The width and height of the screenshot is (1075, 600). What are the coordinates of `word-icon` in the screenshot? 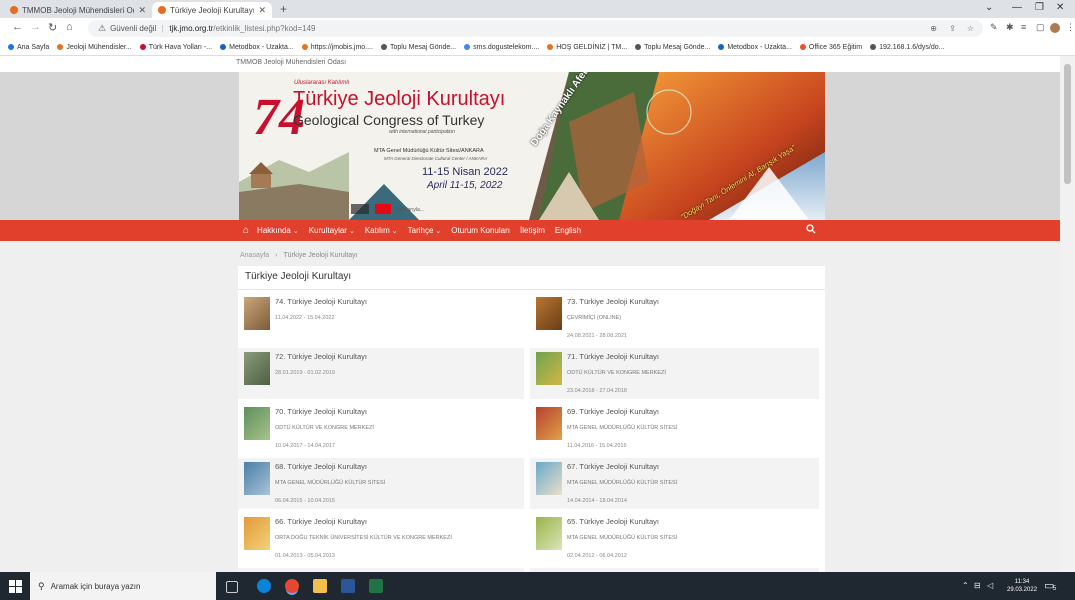 It's located at (348, 586).